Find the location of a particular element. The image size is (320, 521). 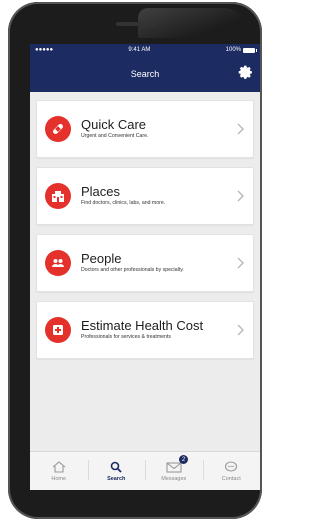

search-icon is located at coordinates (116, 467).